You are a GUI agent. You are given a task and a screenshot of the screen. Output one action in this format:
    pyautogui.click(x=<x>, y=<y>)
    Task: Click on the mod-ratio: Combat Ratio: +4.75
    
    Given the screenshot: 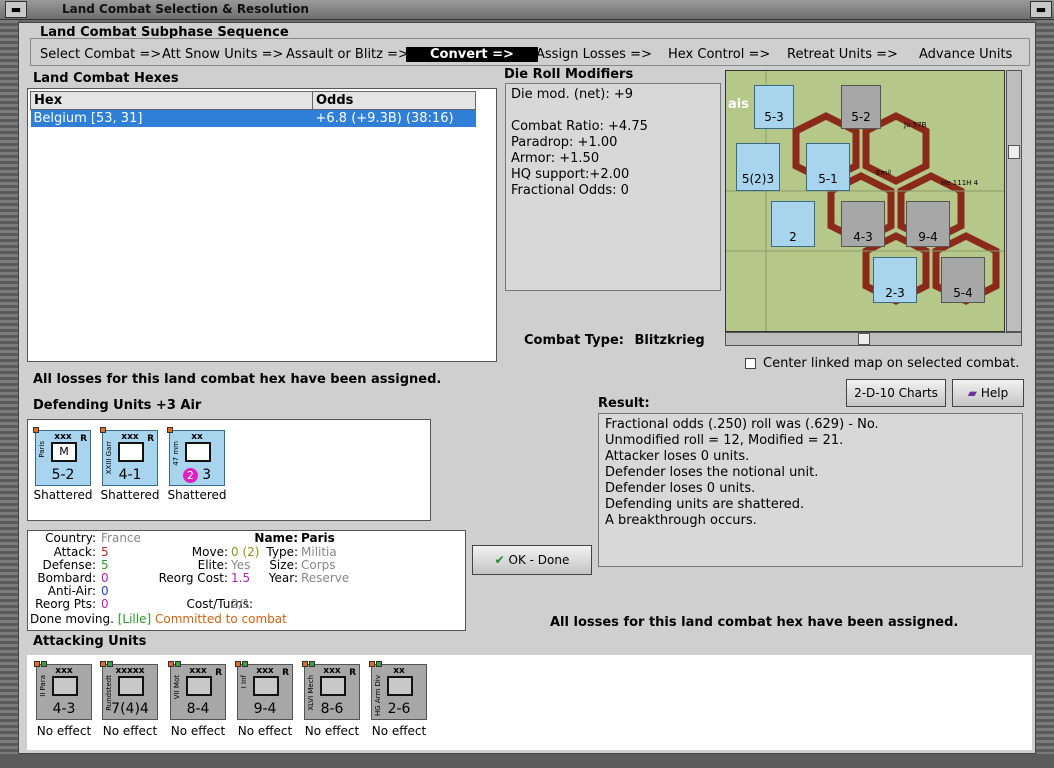 What is the action you would take?
    pyautogui.click(x=579, y=126)
    